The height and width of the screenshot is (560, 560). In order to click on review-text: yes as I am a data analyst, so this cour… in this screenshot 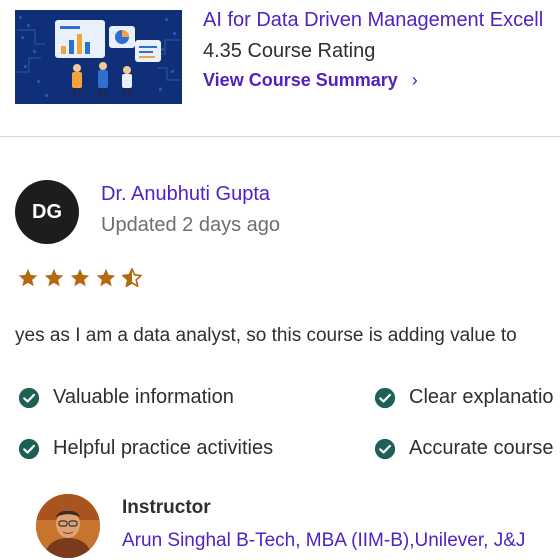, I will do `click(266, 335)`.